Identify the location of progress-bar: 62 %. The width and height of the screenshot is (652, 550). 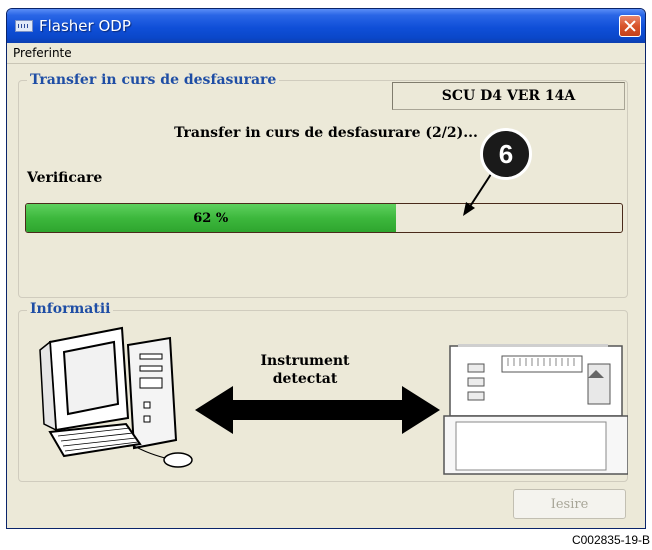
(324, 218).